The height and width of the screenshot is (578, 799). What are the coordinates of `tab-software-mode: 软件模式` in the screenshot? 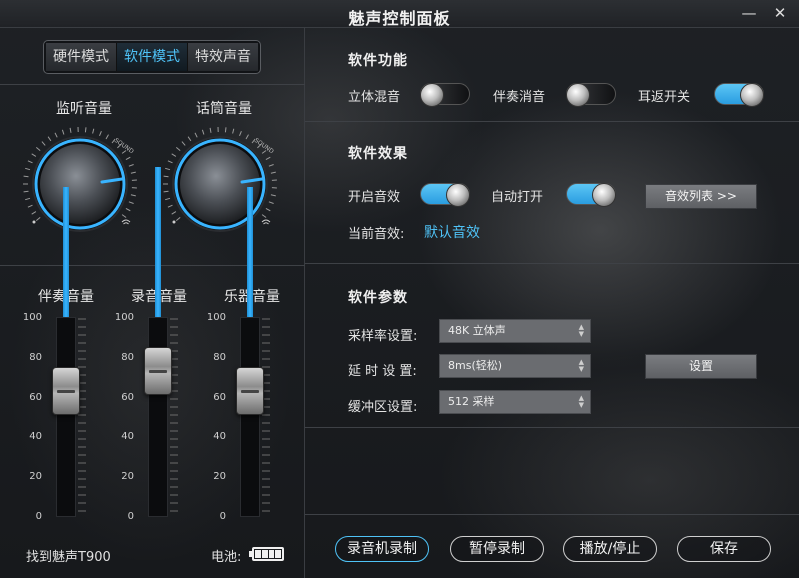 It's located at (152, 57).